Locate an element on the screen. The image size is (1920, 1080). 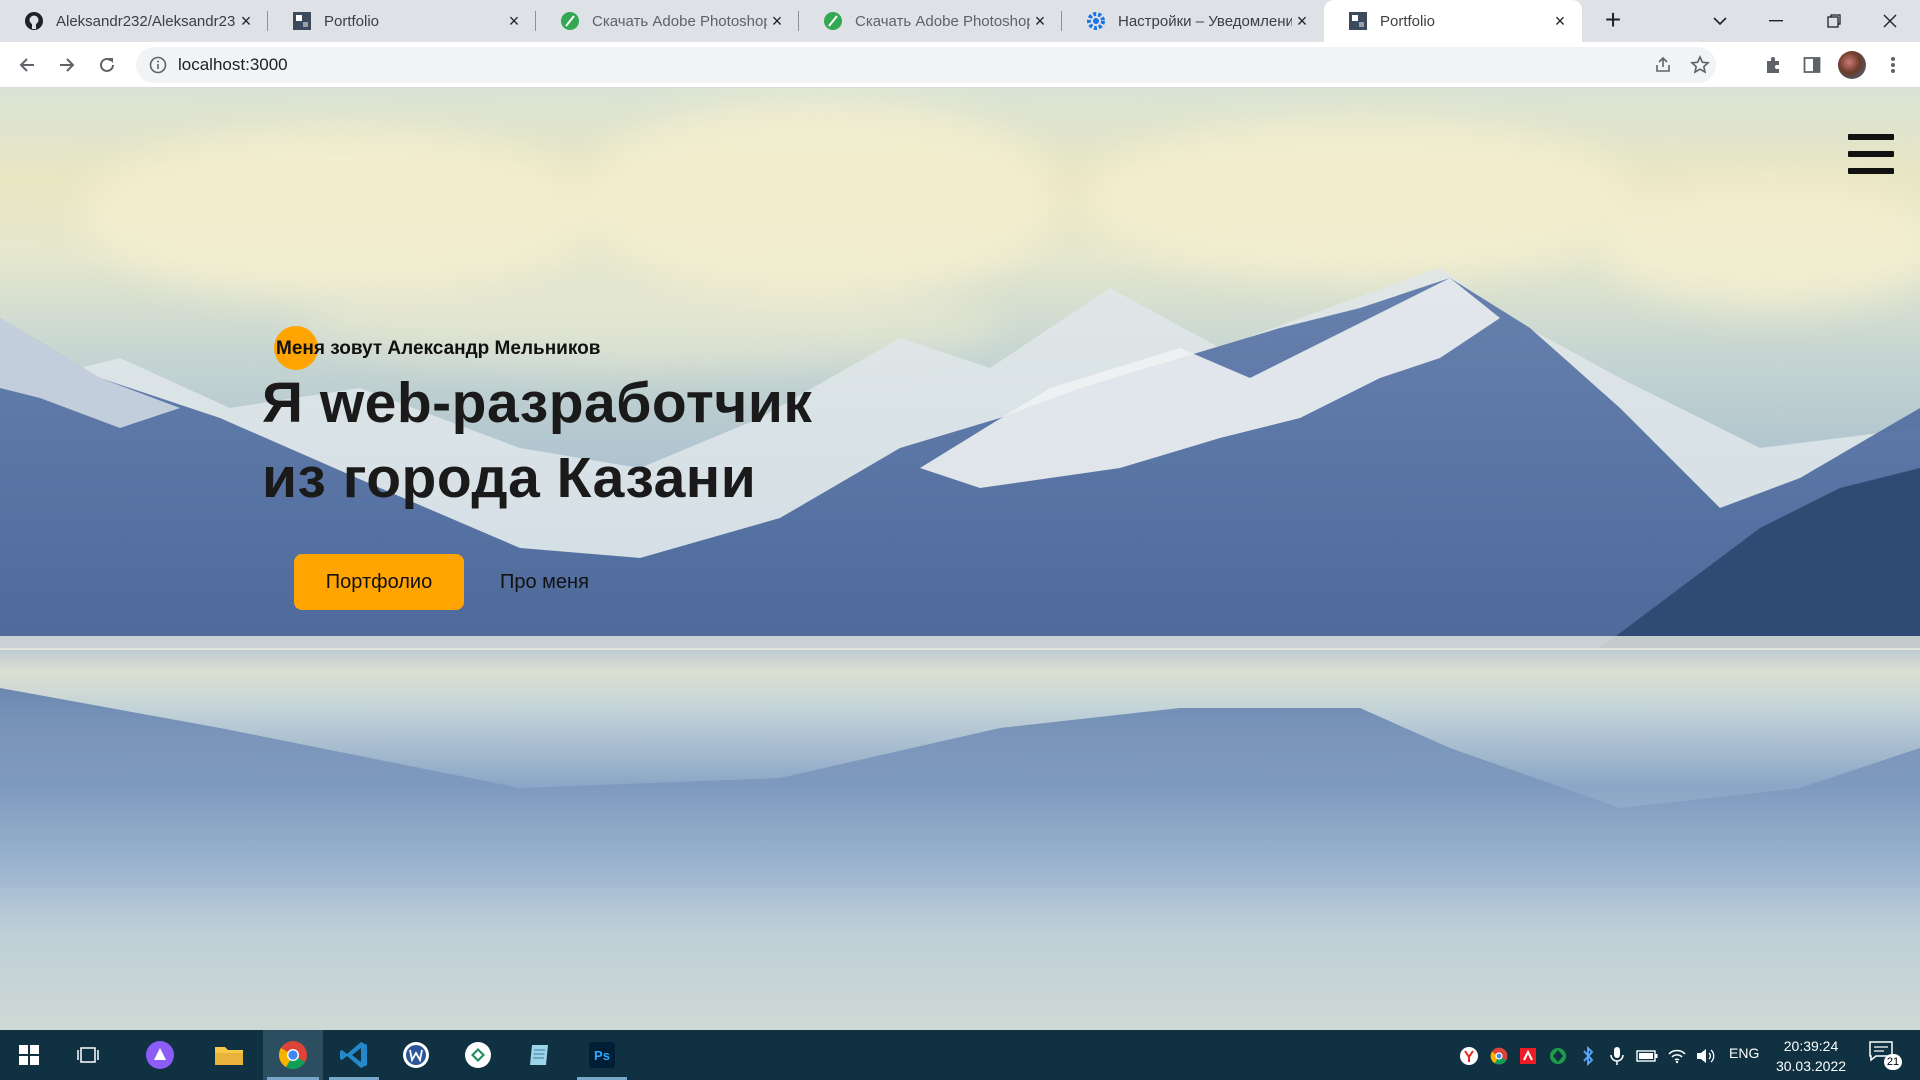
restore-button is located at coordinates (1834, 21).